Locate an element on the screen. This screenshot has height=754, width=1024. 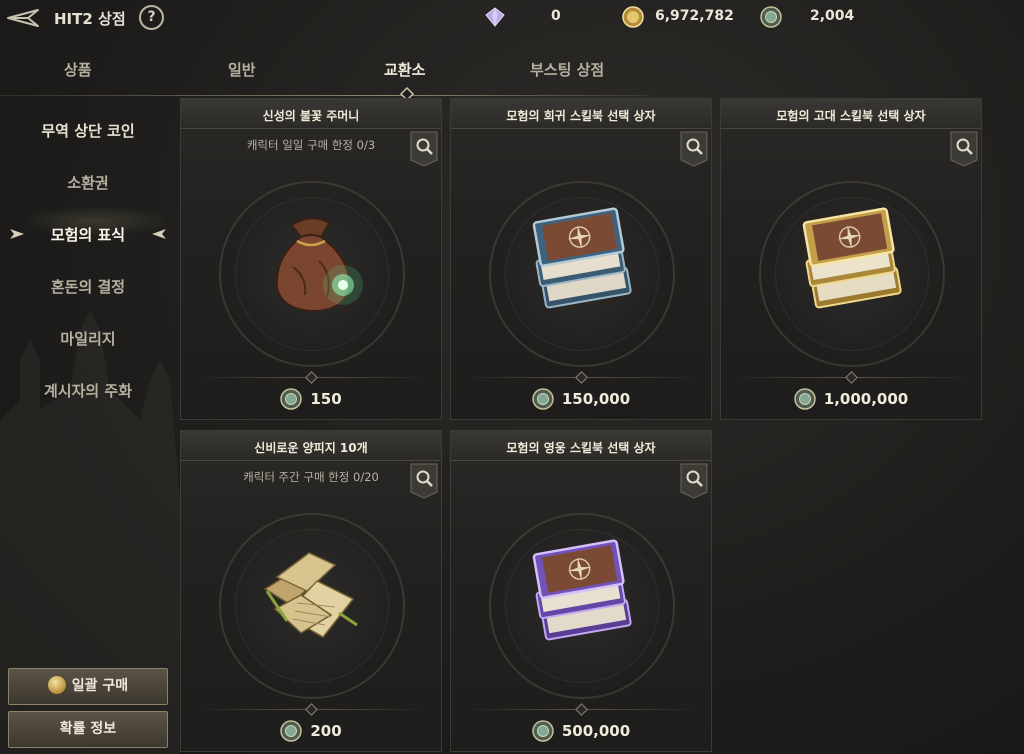
card-header: 모험의 고대 스킬북 선택 상자 is located at coordinates (851, 114).